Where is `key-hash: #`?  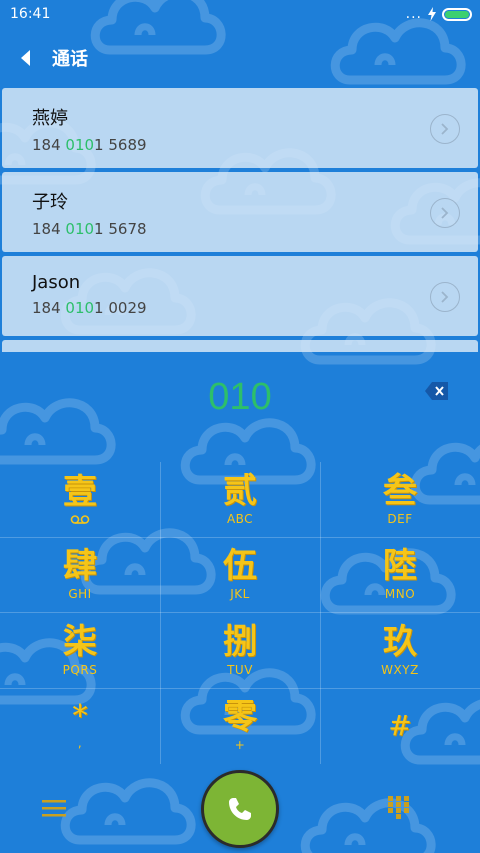 key-hash: # is located at coordinates (400, 727).